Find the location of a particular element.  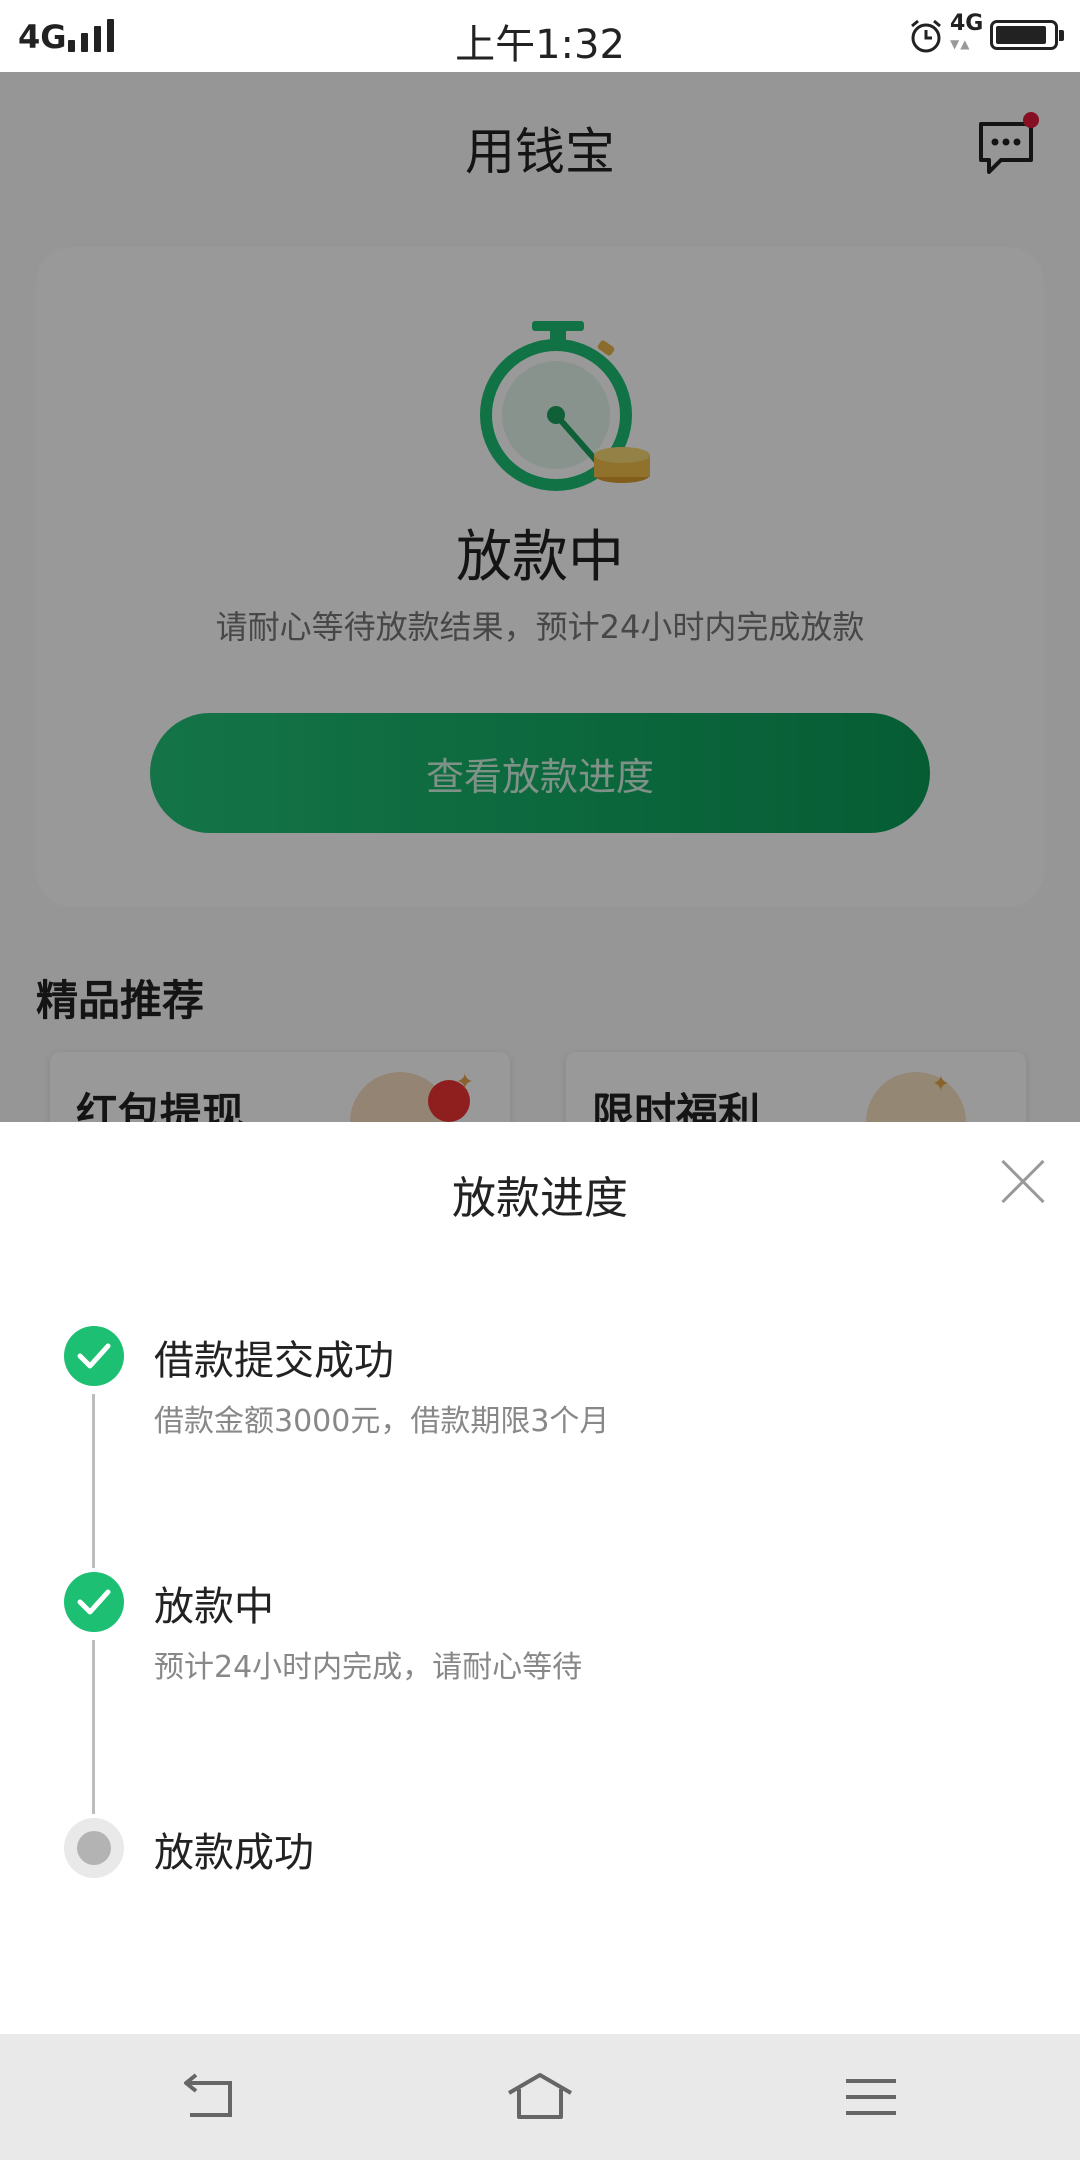

network-type-secondary: 4G ▼▲ is located at coordinates (967, 32).